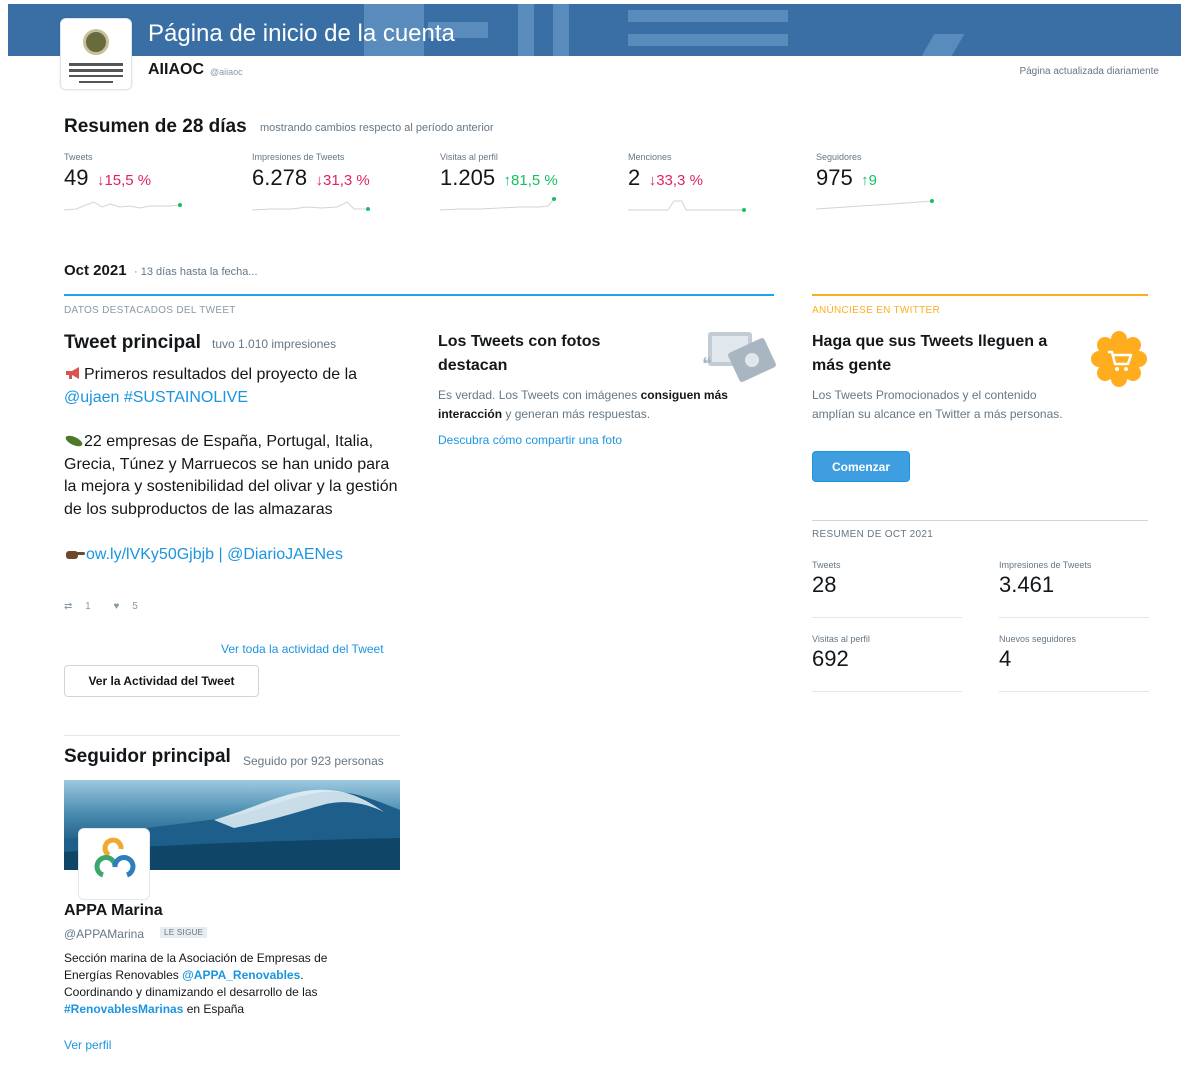  I want to click on view-profile-link: Ver perfil, so click(87, 1045).